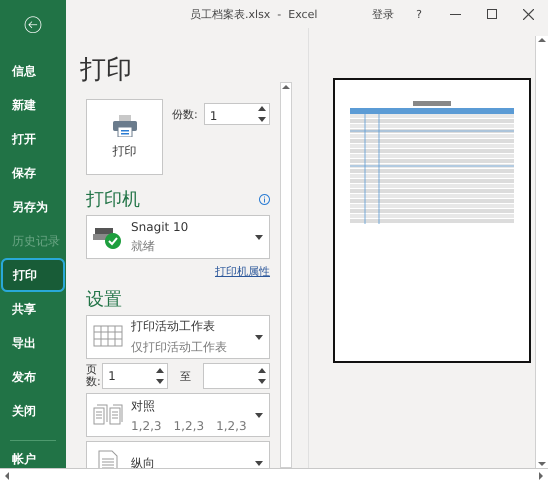  I want to click on sidebar-item: 信息, so click(33, 71).